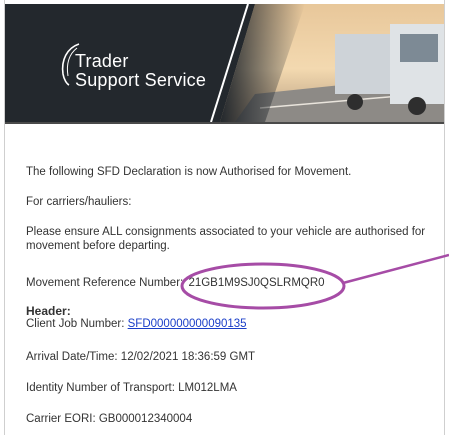 The height and width of the screenshot is (435, 449). I want to click on arrival-label: Arrival Date/Time:, so click(72, 357).